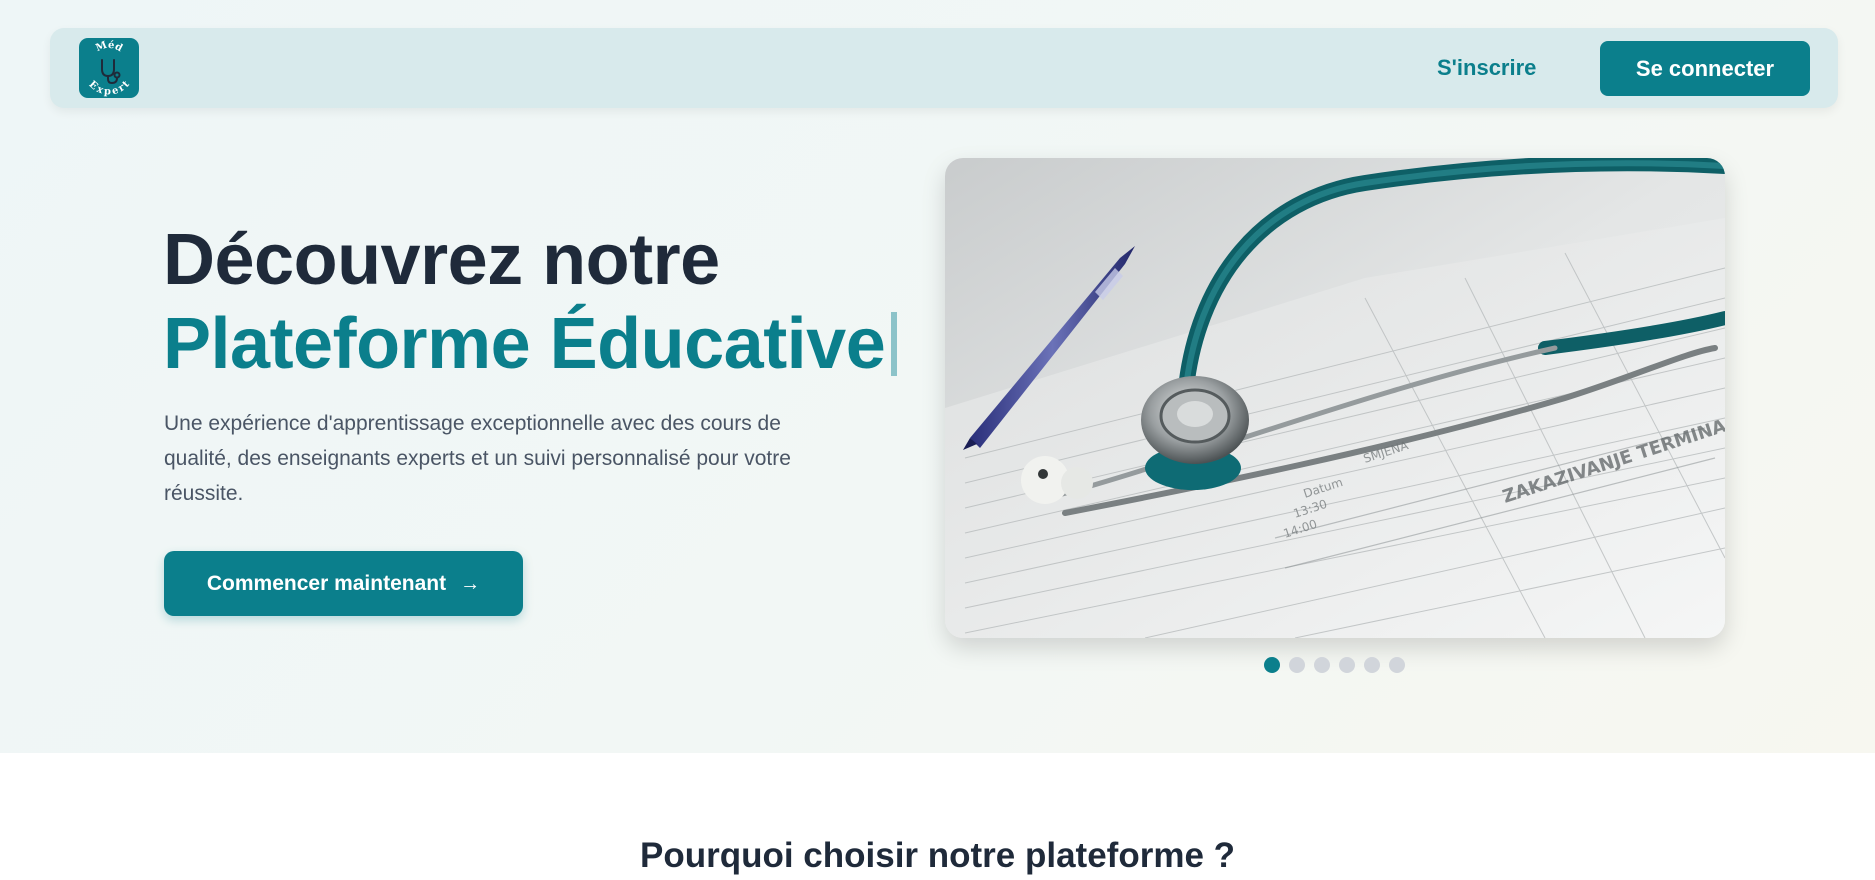 This screenshot has width=1875, height=880. I want to click on get-started-label: Commencer maintenant, so click(326, 583).